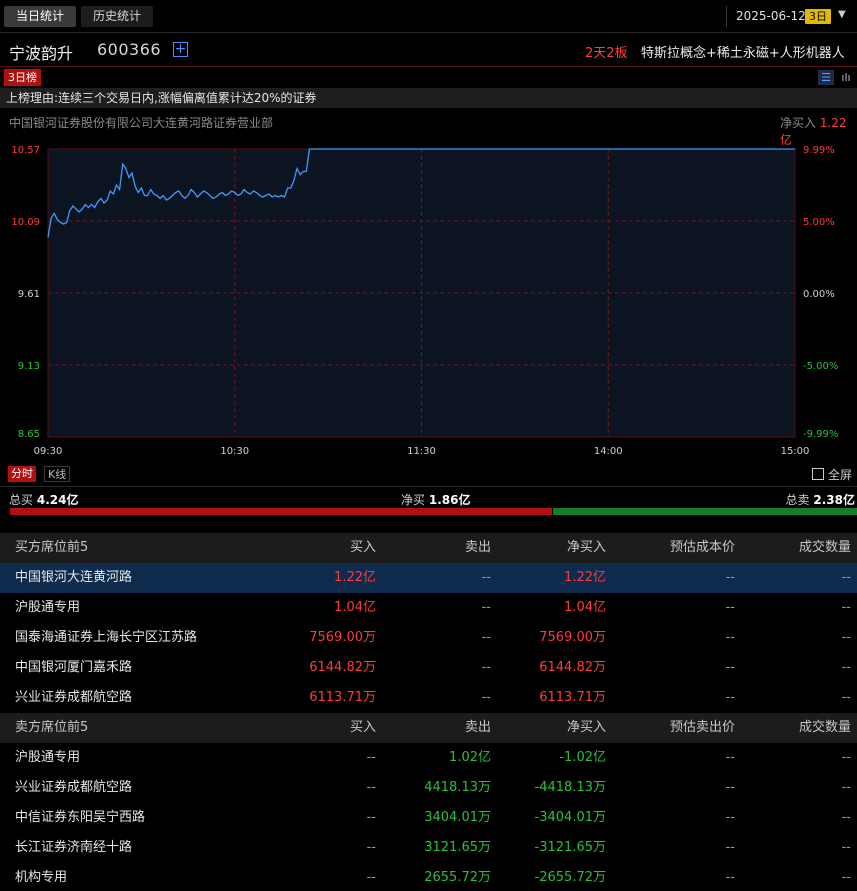  I want to click on table-row: 沪股通专用 -- 1.02亿 -1.02亿 -- --, so click(428, 758).